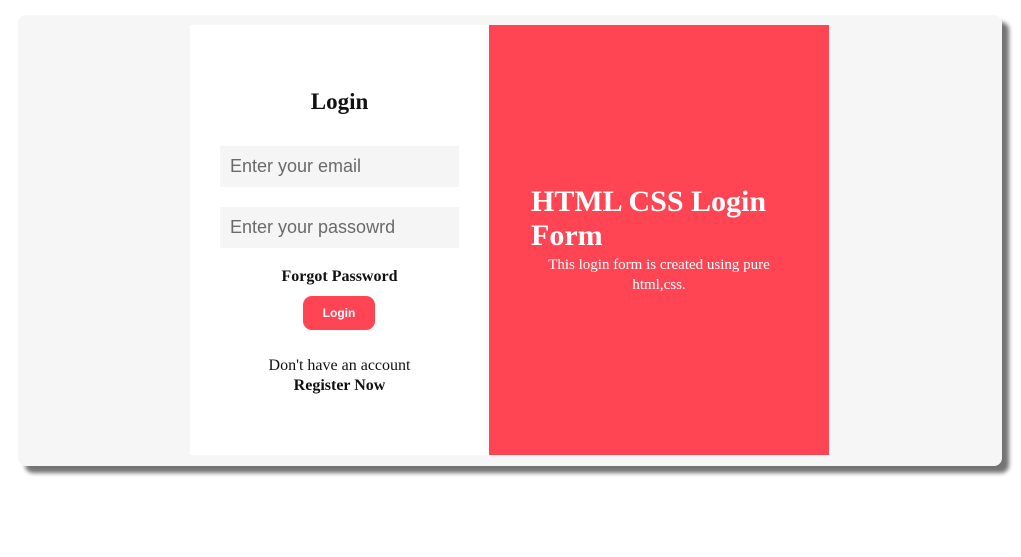  What do you see at coordinates (339, 365) in the screenshot?
I see `no-account-text: Don't have an account` at bounding box center [339, 365].